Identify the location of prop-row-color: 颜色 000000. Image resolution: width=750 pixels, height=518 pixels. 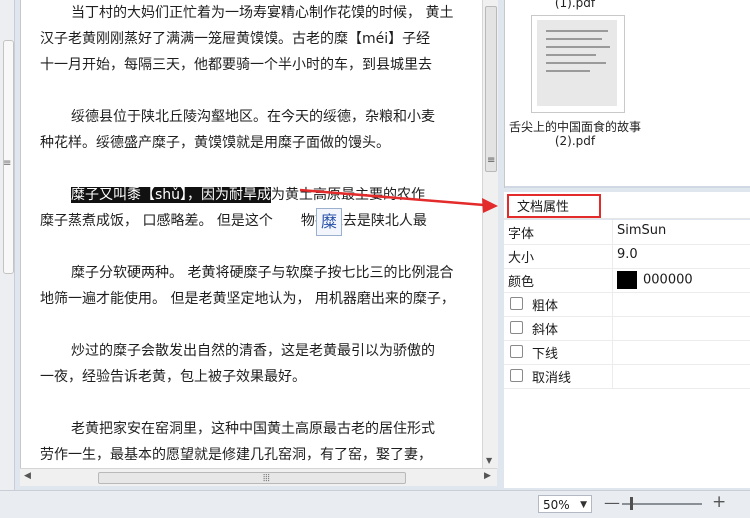
(627, 280).